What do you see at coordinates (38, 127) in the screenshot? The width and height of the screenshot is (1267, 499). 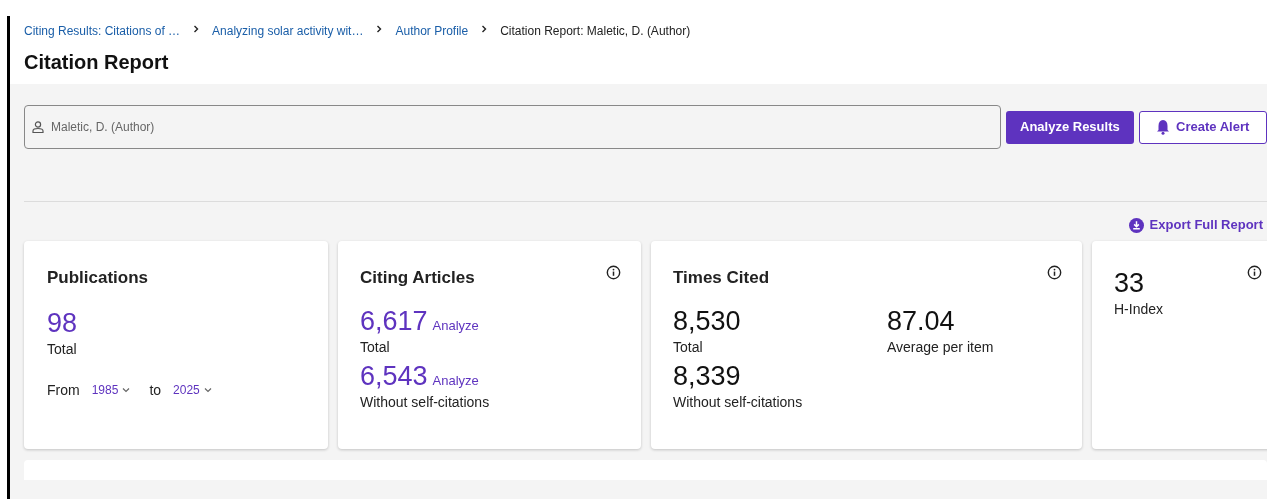 I see `person-icon` at bounding box center [38, 127].